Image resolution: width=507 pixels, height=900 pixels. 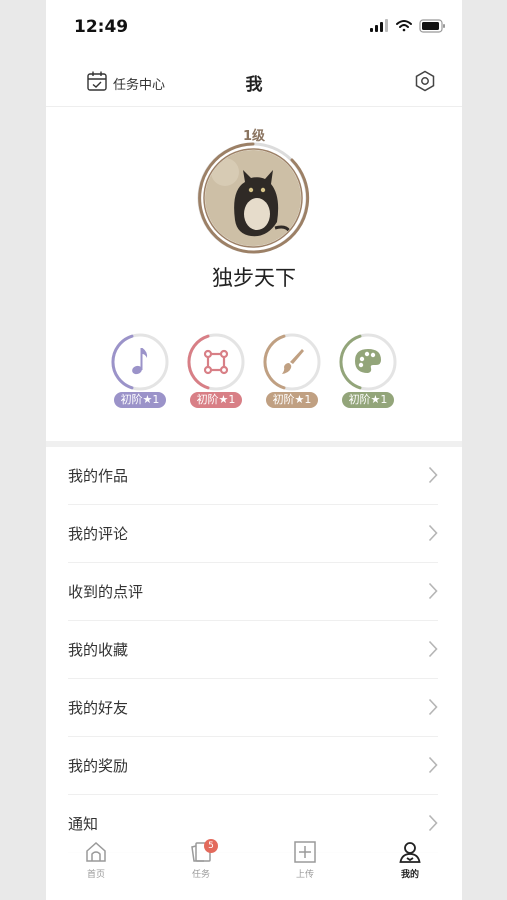 What do you see at coordinates (253, 534) in the screenshot?
I see `menu-item-my-comments: 我的评论` at bounding box center [253, 534].